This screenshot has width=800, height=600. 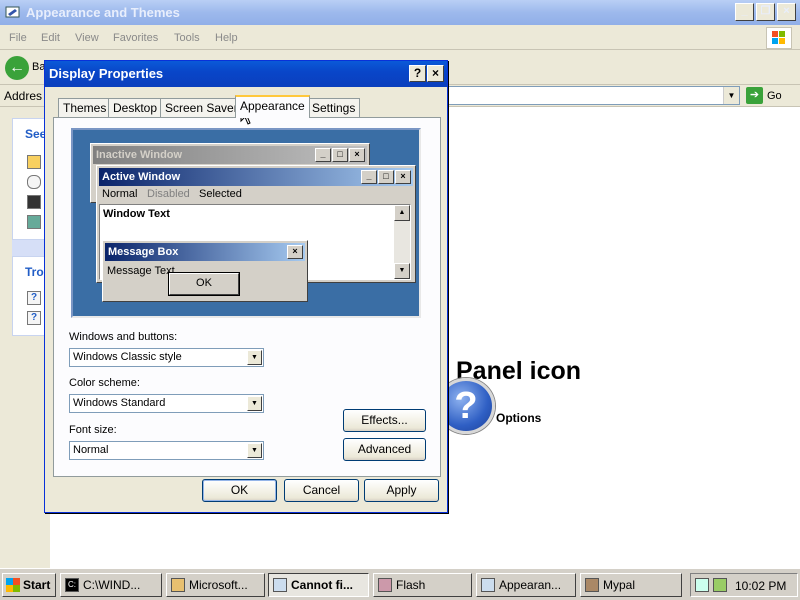 I want to click on menu-view: View, so click(x=87, y=38).